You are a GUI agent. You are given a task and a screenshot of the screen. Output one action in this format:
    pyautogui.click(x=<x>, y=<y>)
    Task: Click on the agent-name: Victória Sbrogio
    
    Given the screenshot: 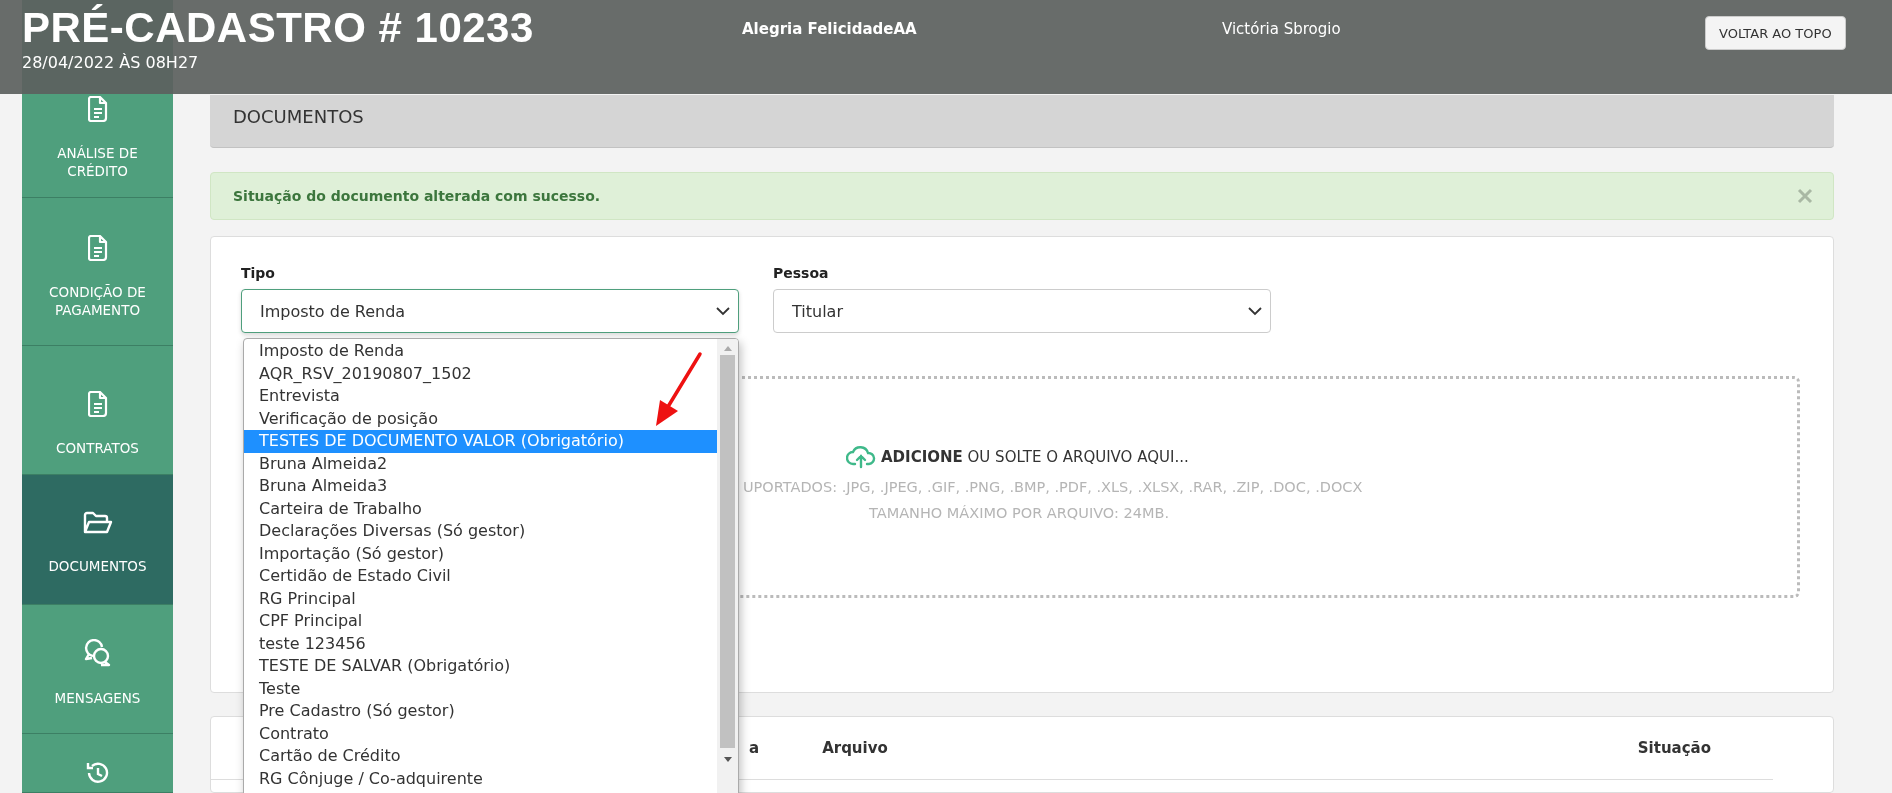 What is the action you would take?
    pyautogui.click(x=1281, y=29)
    